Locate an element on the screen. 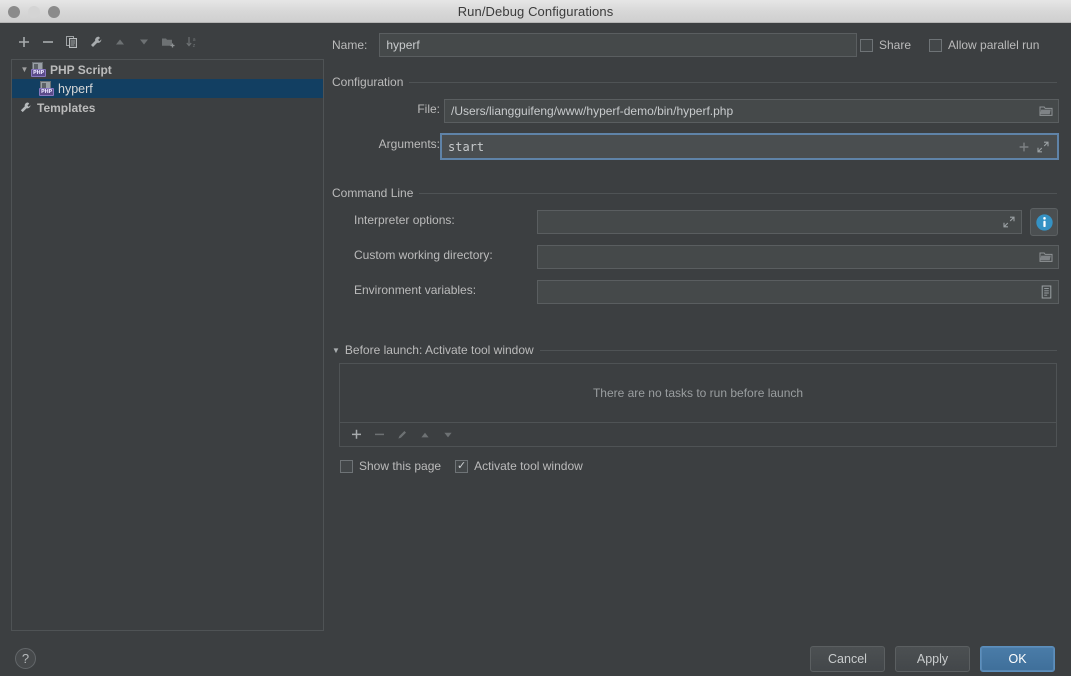 The width and height of the screenshot is (1071, 676). interpreter-options-input is located at coordinates (779, 222).